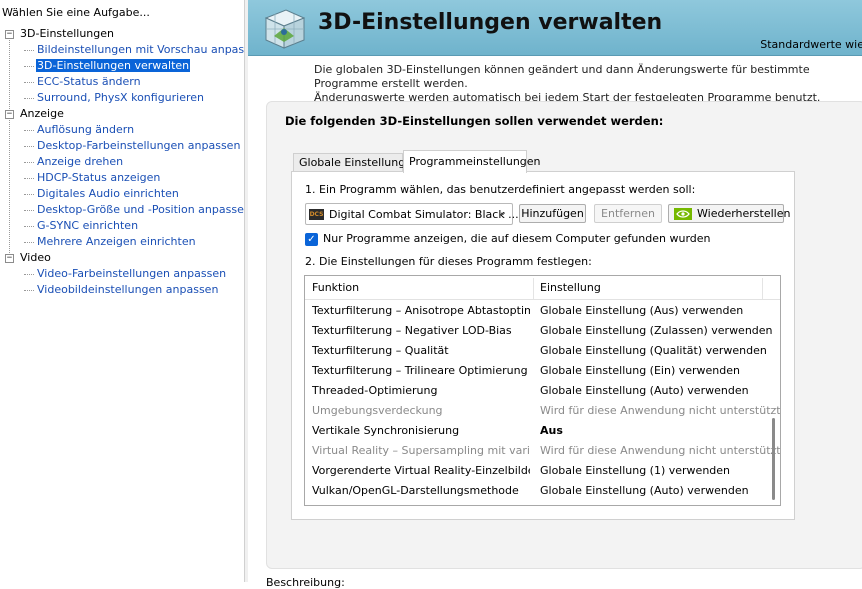 This screenshot has width=862, height=589. I want to click on column-header-setting: Einstellung, so click(570, 287).